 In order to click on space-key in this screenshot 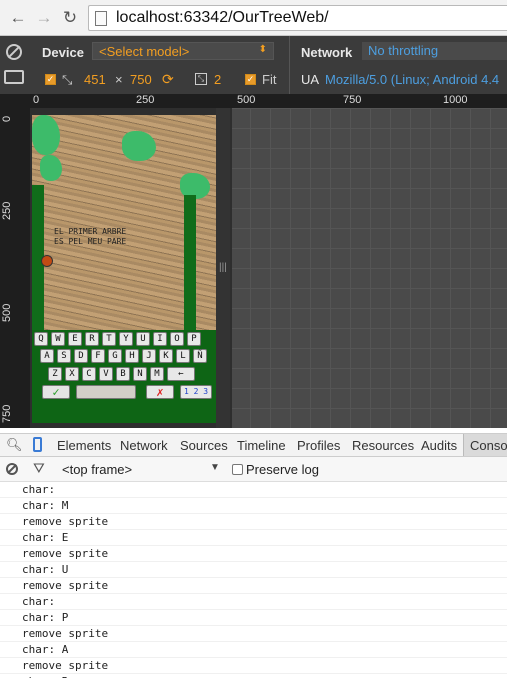, I will do `click(106, 392)`.